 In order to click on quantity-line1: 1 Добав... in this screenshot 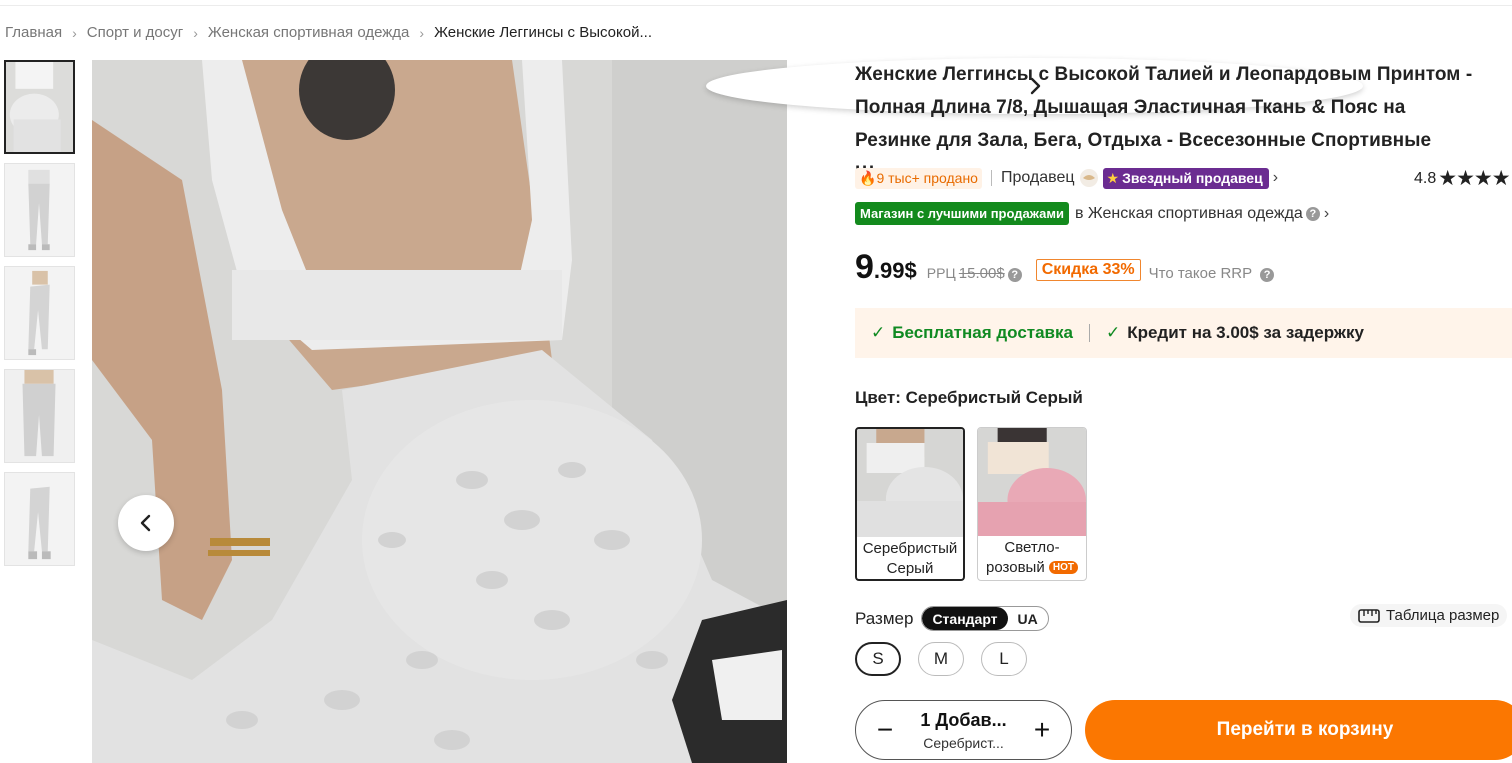, I will do `click(963, 719)`.